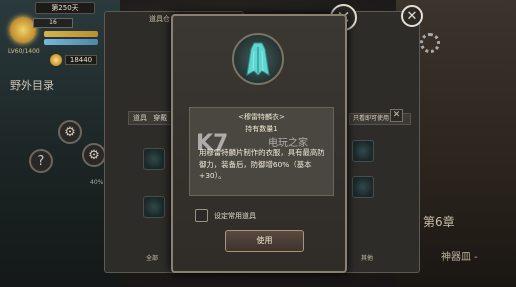 This screenshot has width=516, height=287. What do you see at coordinates (235, 216) in the screenshot?
I see `favorite-checkbox-label: 设定常用道具` at bounding box center [235, 216].